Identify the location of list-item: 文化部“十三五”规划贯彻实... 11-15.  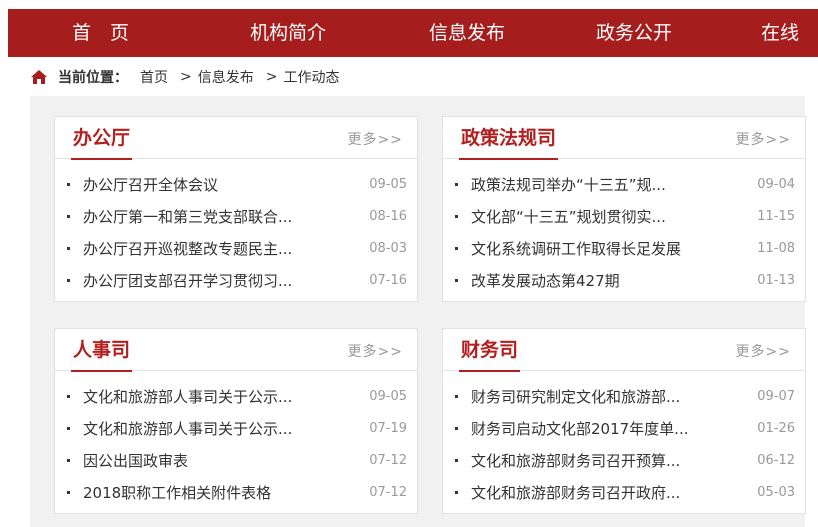
(624, 217).